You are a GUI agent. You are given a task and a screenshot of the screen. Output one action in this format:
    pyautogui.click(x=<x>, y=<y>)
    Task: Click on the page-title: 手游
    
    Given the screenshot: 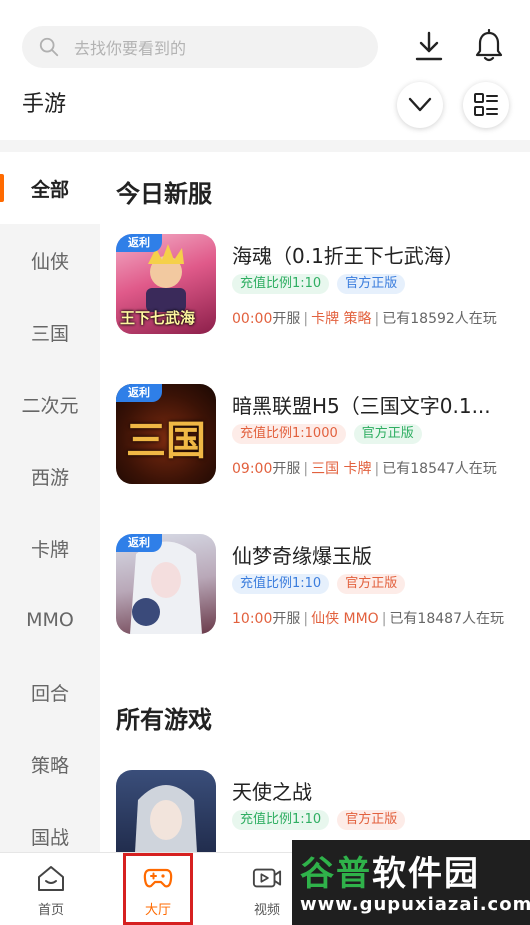 What is the action you would take?
    pyautogui.click(x=44, y=104)
    